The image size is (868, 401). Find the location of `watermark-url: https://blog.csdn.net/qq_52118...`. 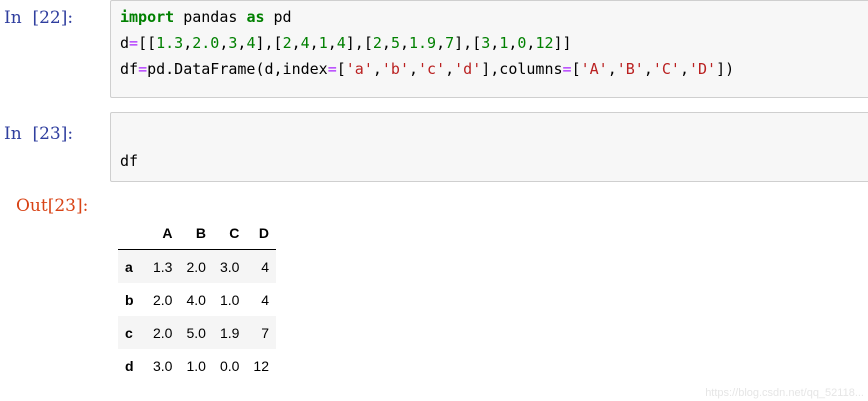

watermark-url: https://blog.csdn.net/qq_52118... is located at coordinates (784, 393).